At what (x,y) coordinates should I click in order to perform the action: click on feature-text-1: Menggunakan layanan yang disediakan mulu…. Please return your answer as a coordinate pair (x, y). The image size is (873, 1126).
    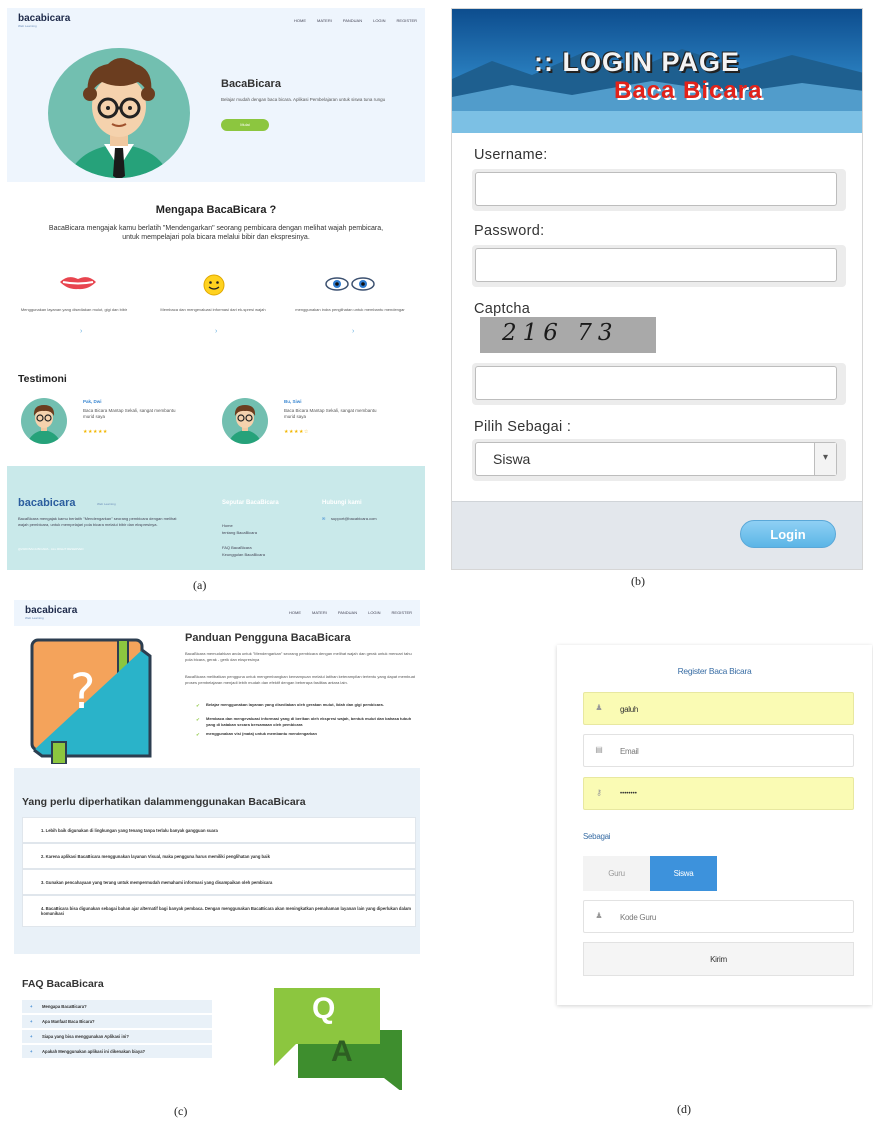
    Looking at the image, I should click on (74, 309).